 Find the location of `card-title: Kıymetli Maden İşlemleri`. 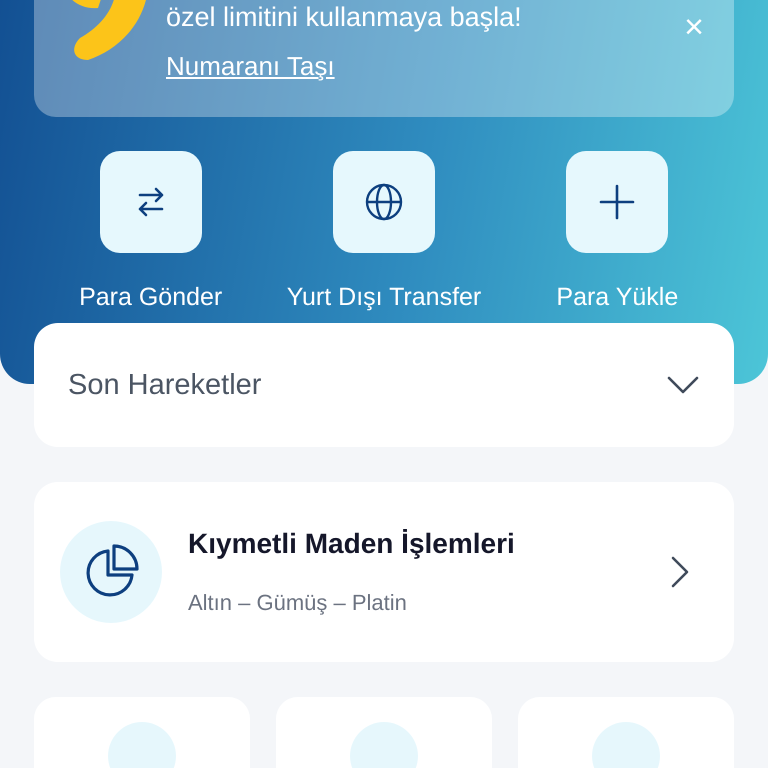

card-title: Kıymetli Maden İşlemleri is located at coordinates (352, 544).